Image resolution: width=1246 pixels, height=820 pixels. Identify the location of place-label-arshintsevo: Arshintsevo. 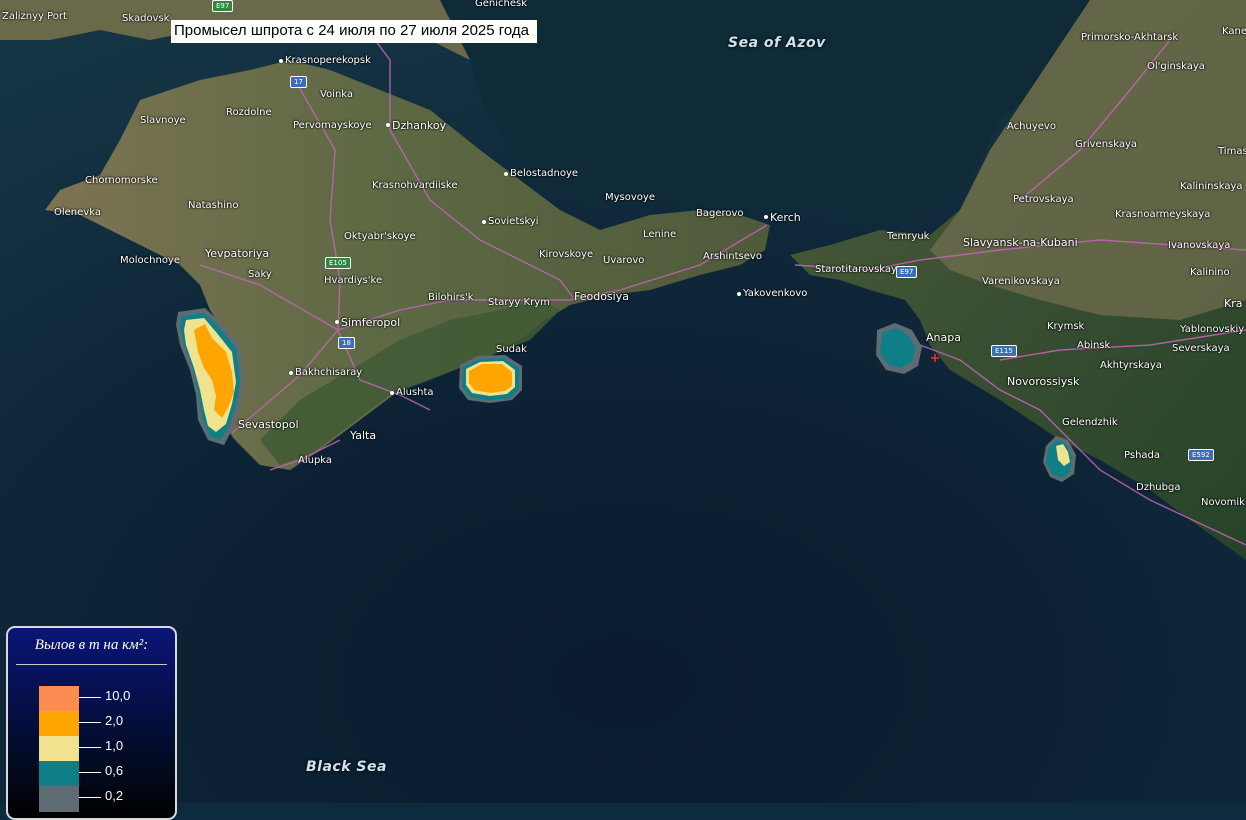
(732, 256).